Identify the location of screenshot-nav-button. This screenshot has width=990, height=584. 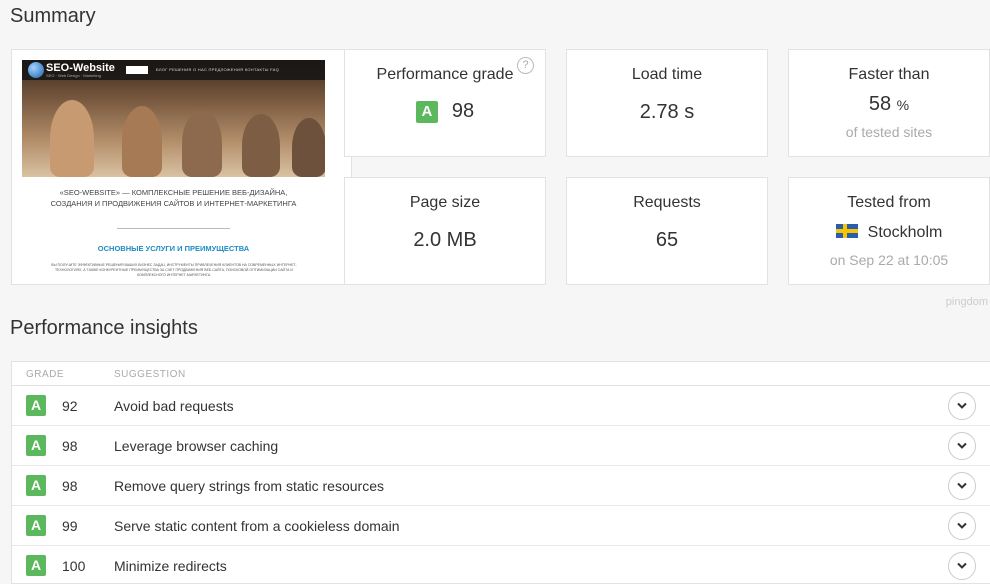
(137, 70).